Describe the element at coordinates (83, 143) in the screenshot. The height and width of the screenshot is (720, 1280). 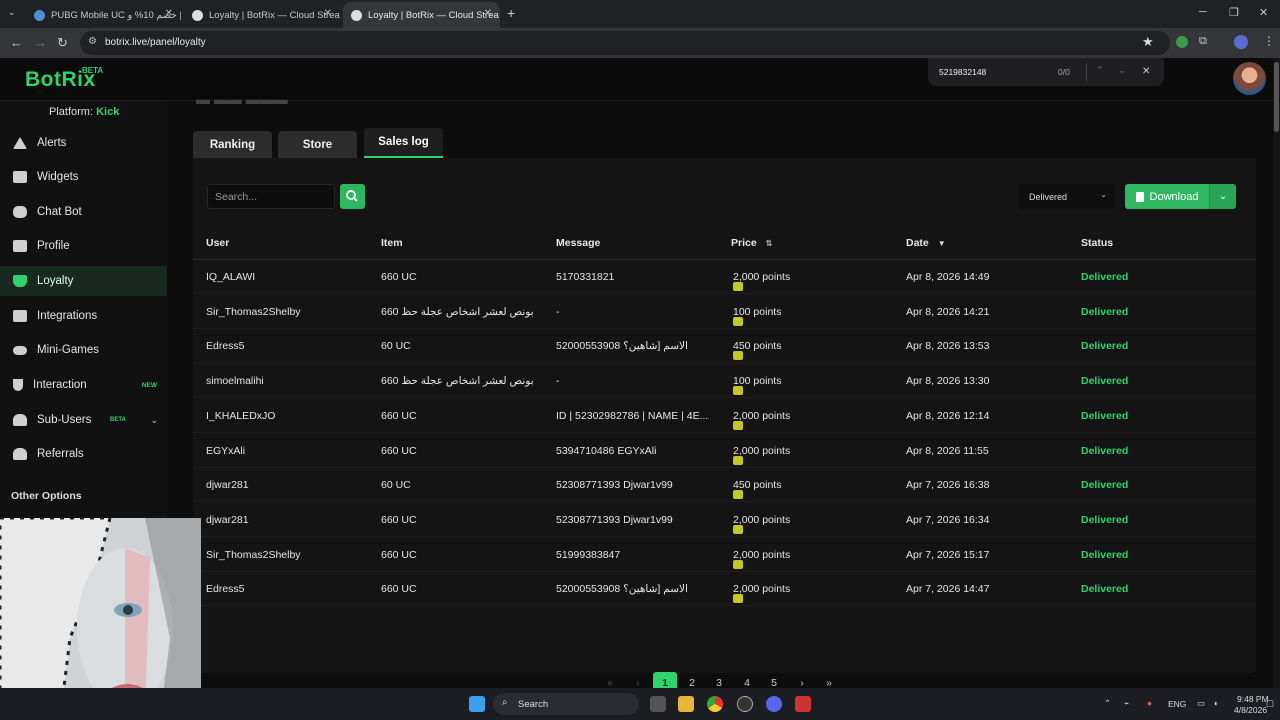
I see `sidebar-item-alerts: Alerts` at that location.